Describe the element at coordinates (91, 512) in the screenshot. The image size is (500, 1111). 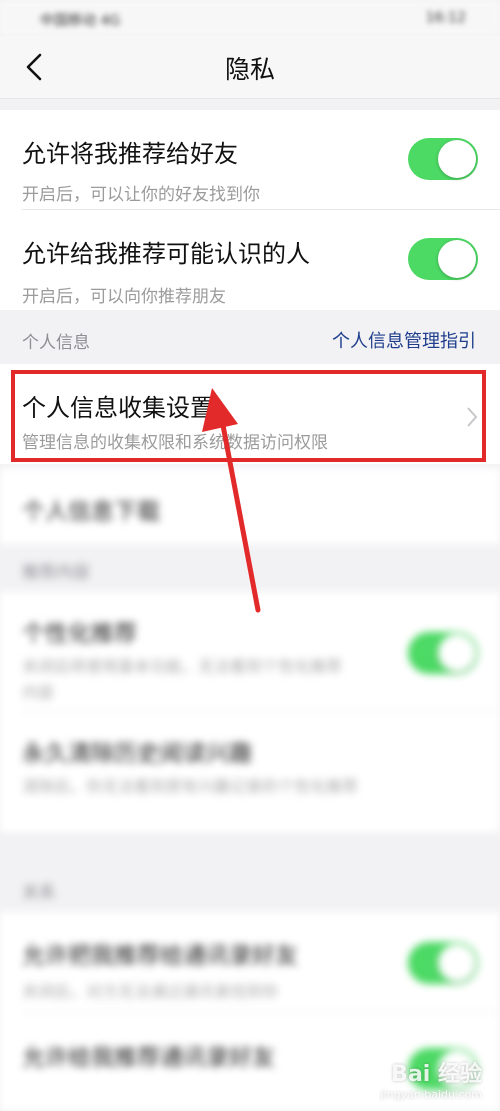
I see `setting-title: 个人信息下载` at that location.